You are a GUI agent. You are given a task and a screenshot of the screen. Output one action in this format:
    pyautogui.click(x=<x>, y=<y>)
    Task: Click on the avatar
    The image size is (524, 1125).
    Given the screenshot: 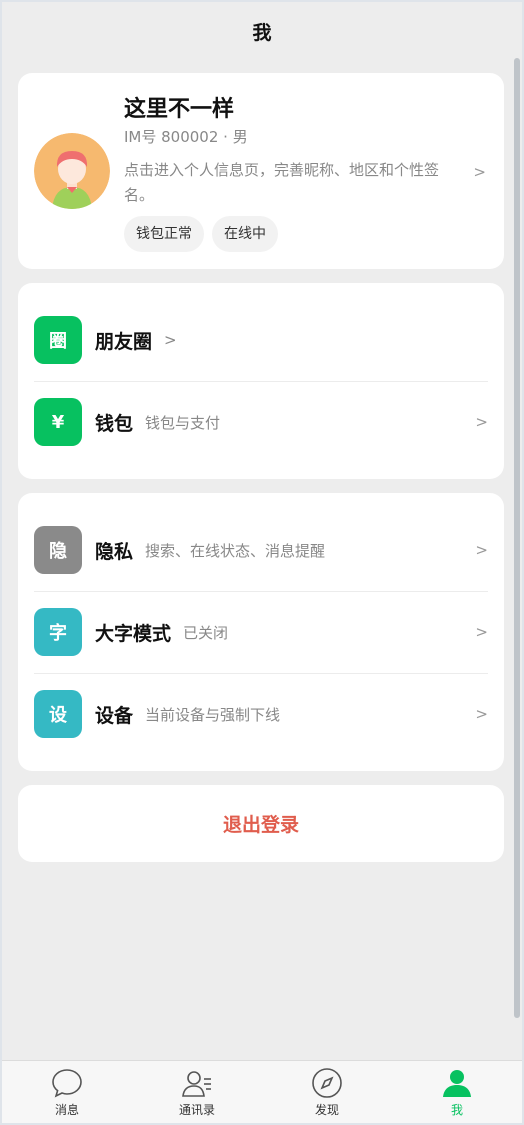 What is the action you would take?
    pyautogui.click(x=72, y=171)
    